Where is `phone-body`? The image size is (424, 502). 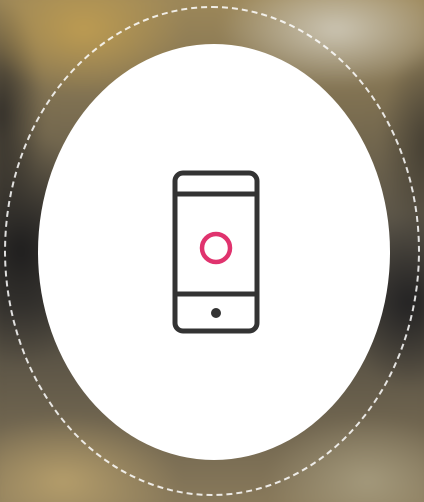
phone-body is located at coordinates (216, 252).